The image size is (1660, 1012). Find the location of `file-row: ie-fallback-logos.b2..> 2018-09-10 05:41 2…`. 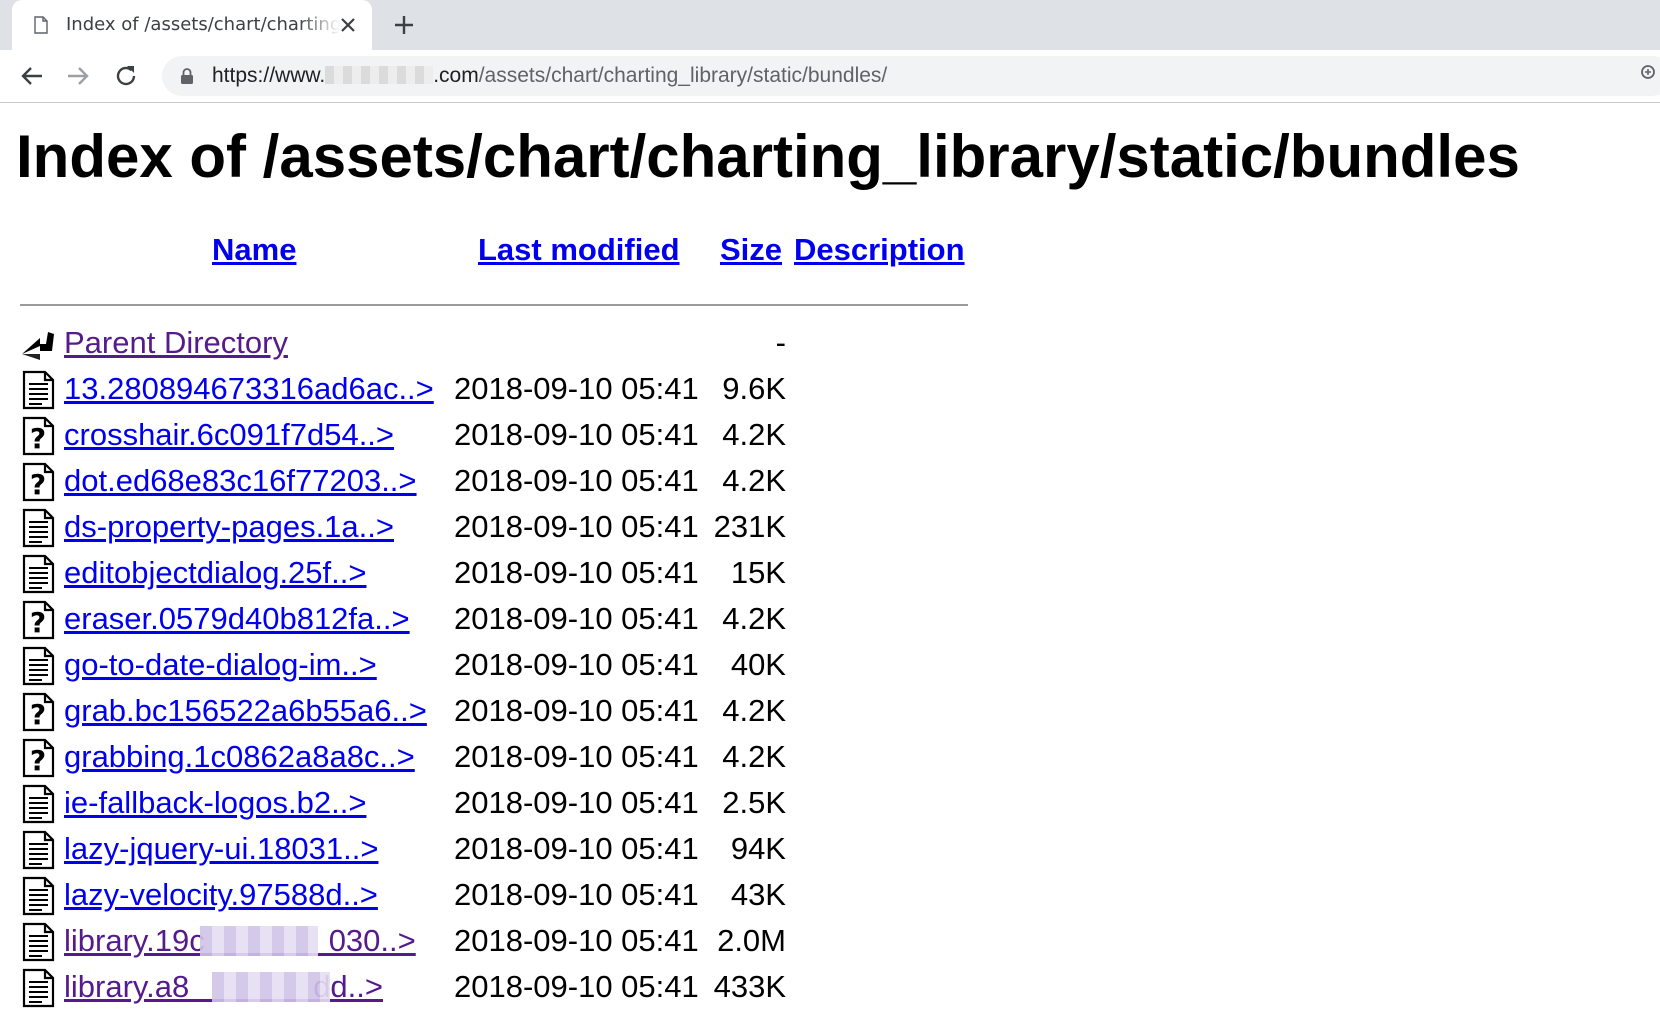

file-row: ie-fallback-logos.b2..> 2018-09-10 05:41 2… is located at coordinates (500, 805).